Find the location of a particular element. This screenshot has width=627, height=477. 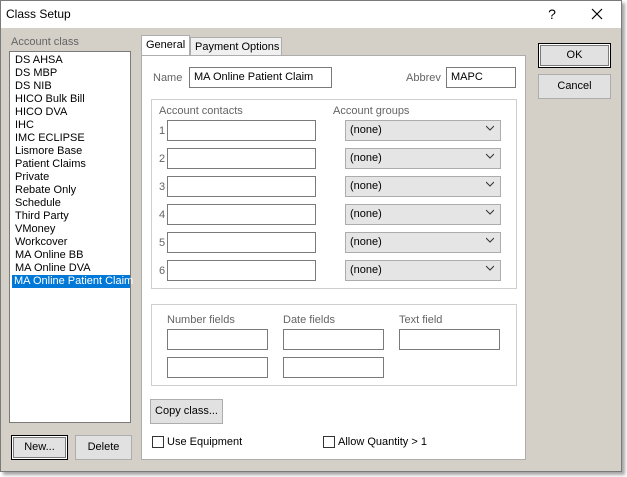

help-button: ? is located at coordinates (552, 14).